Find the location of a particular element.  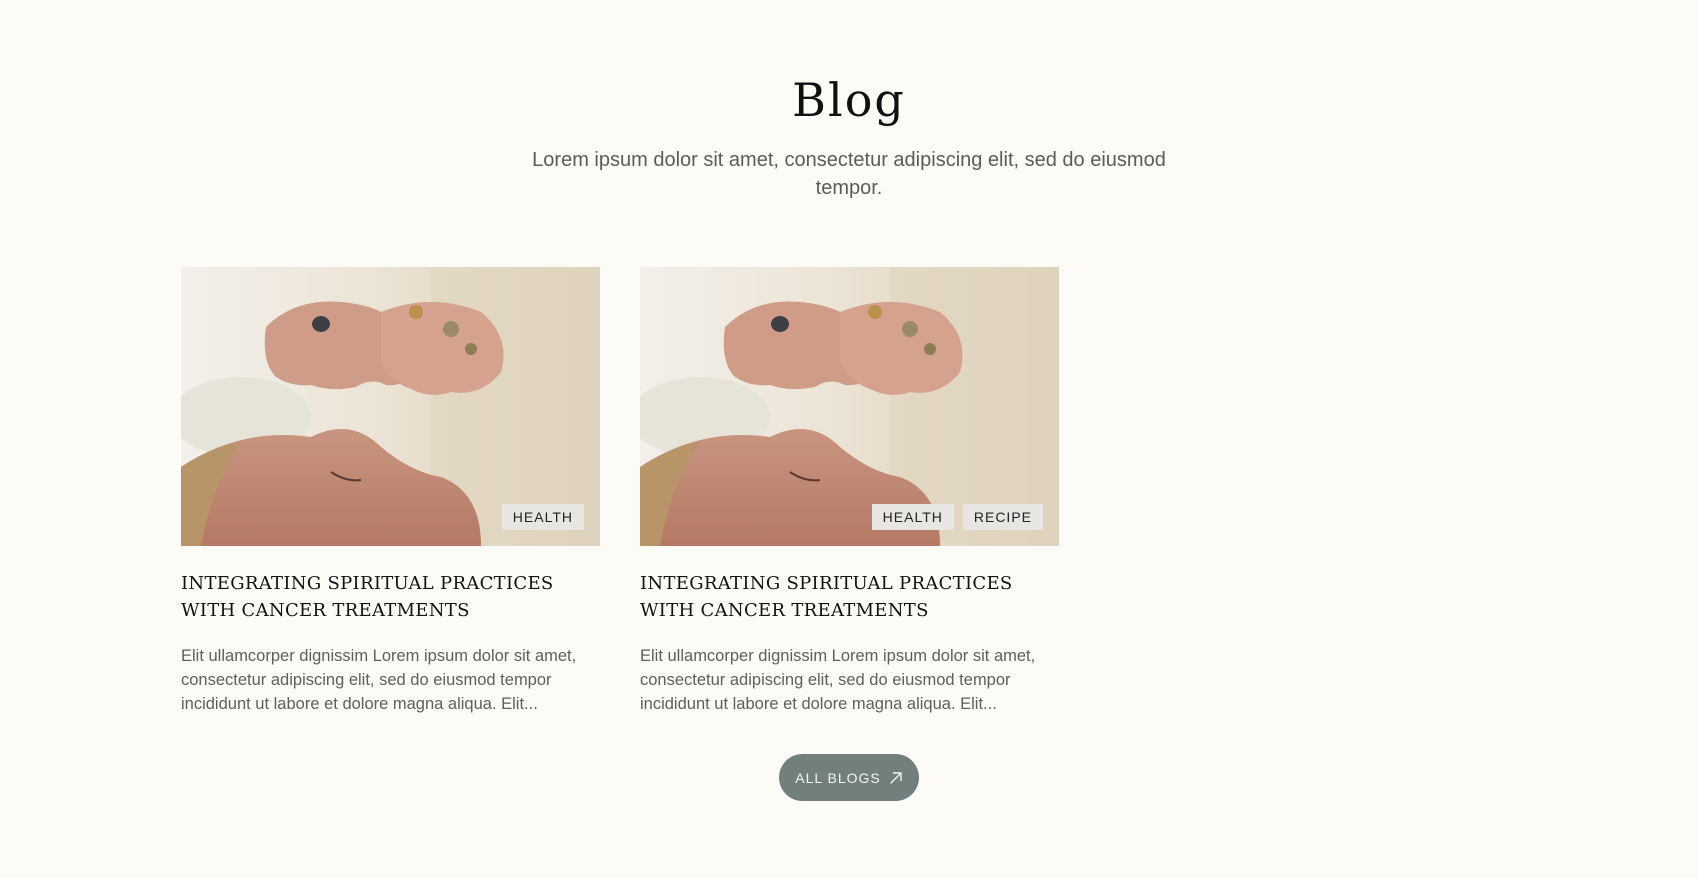

all-blogs-button: ALL BLOGS is located at coordinates (849, 777).